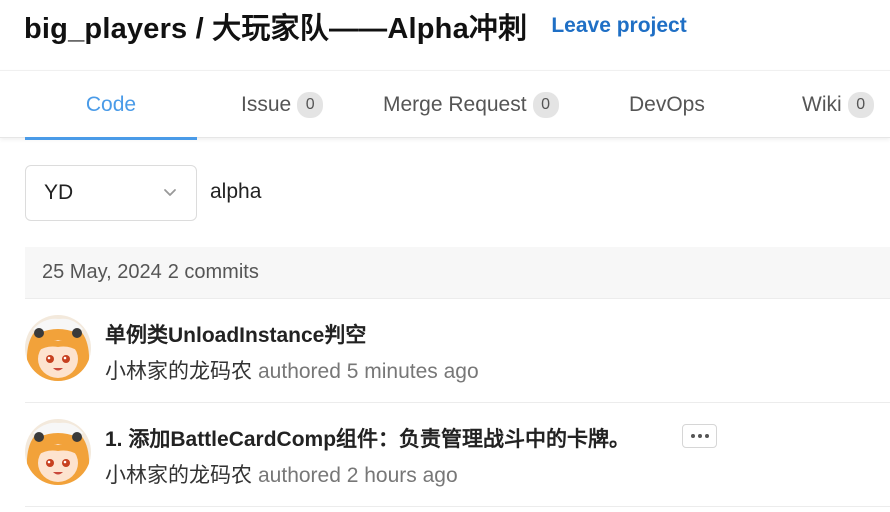  I want to click on commit-group-date: 25 May, 2024, so click(102, 272).